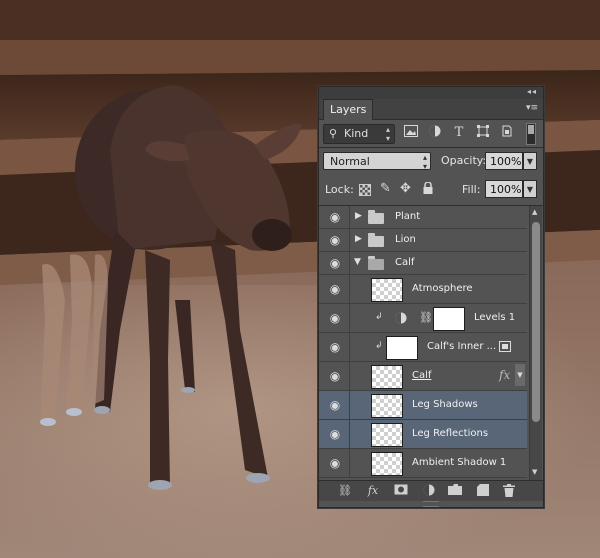 Image resolution: width=600 pixels, height=558 pixels. Describe the element at coordinates (339, 189) in the screenshot. I see `lock-label: Lock:` at that location.